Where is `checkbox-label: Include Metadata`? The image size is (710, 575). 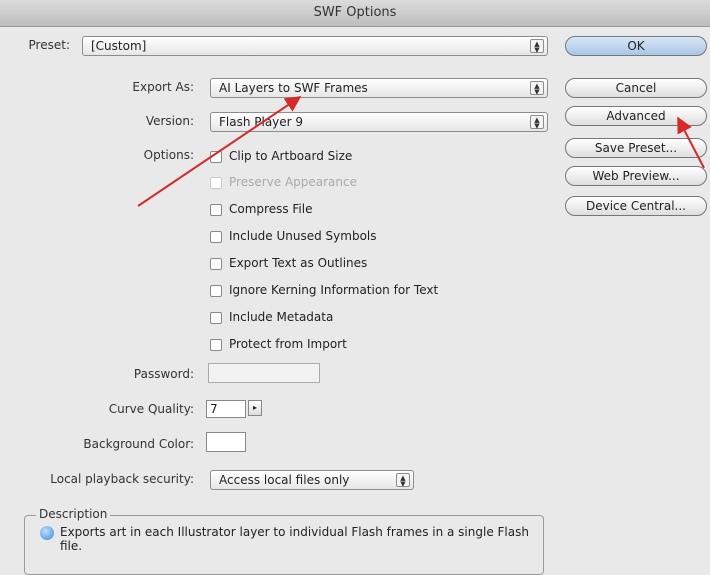 checkbox-label: Include Metadata is located at coordinates (281, 317).